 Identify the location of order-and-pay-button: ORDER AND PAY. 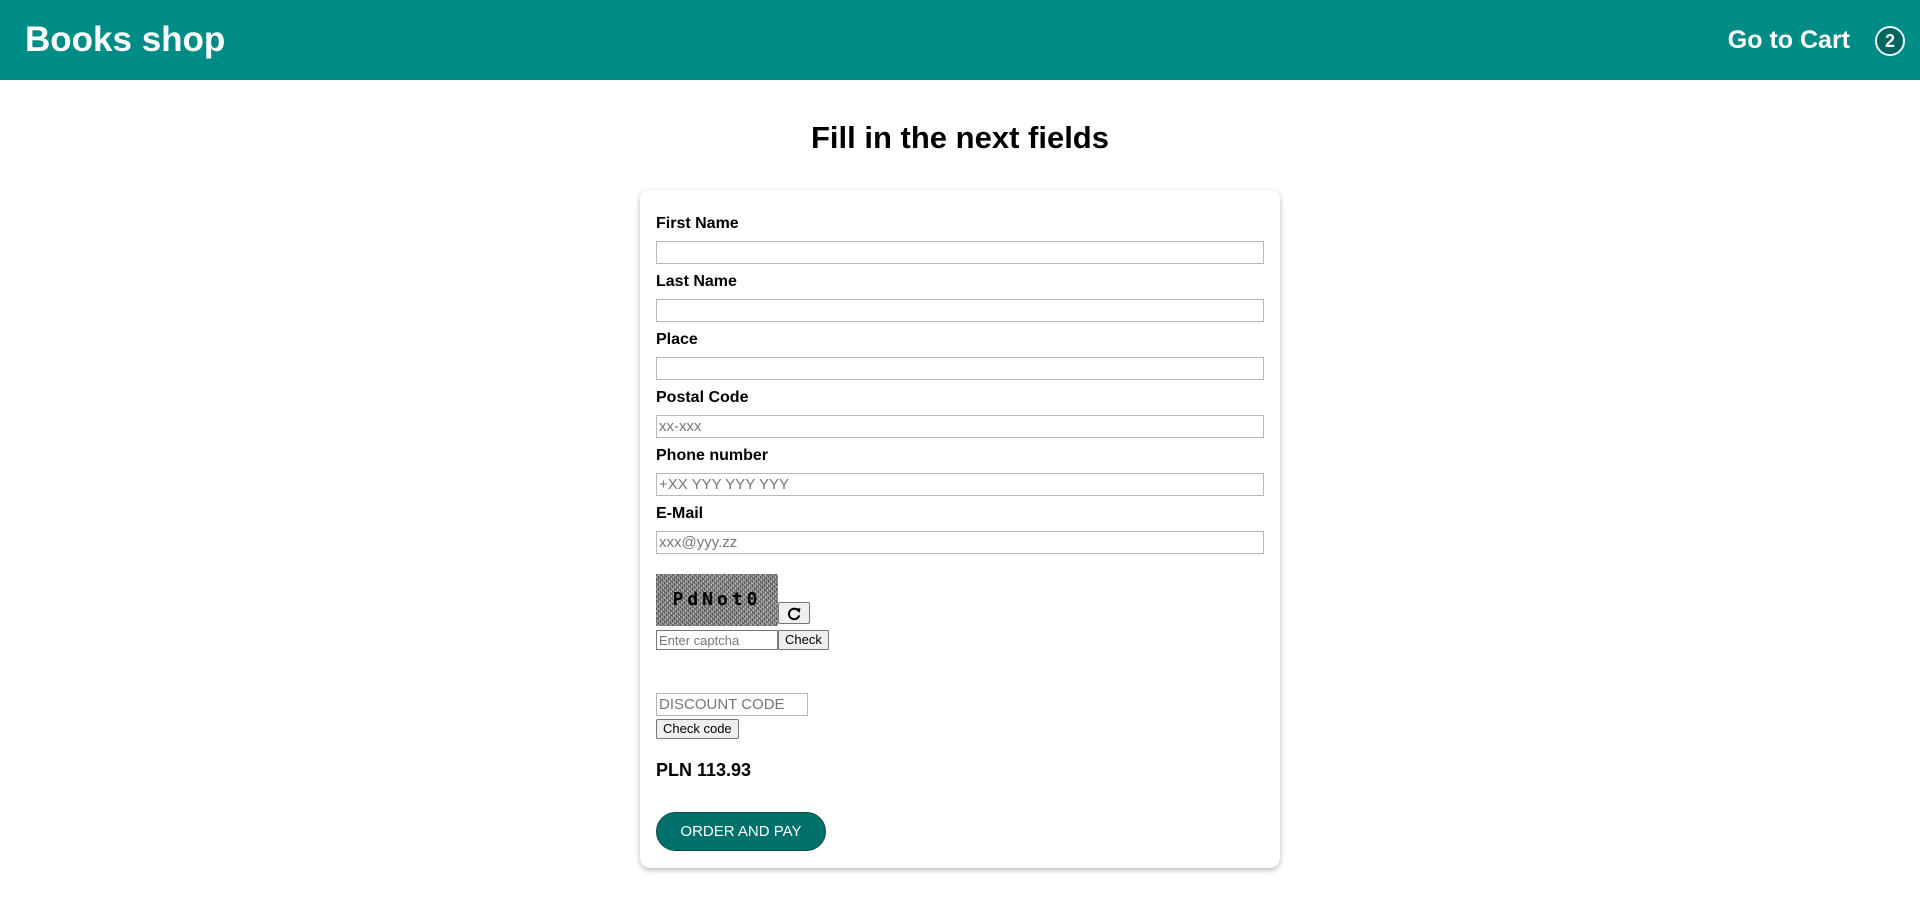
(741, 831).